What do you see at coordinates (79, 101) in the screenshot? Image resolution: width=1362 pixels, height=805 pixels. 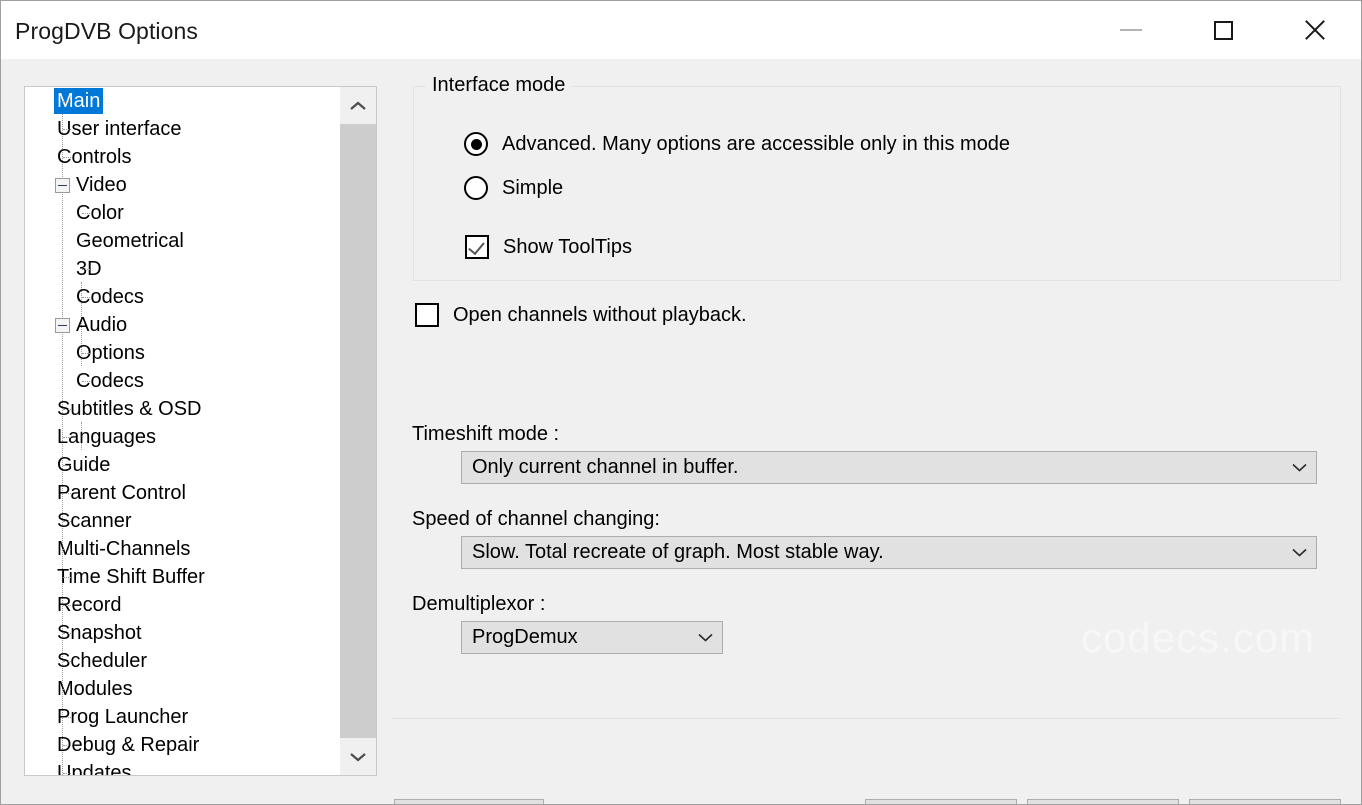 I see `tree-item-label: Main` at bounding box center [79, 101].